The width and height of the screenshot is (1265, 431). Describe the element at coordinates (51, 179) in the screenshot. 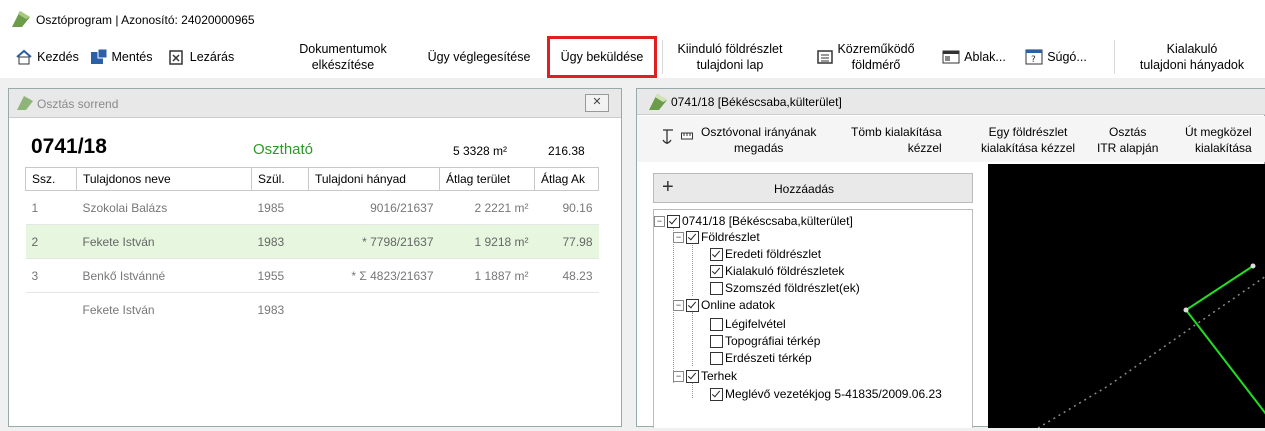

I see `column-header: Ssz.` at that location.